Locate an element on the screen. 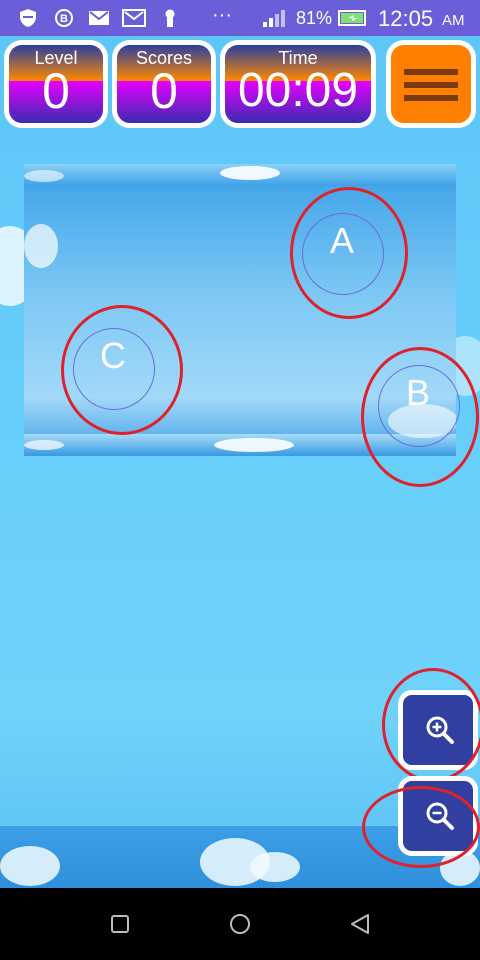  home-icon is located at coordinates (240, 924).